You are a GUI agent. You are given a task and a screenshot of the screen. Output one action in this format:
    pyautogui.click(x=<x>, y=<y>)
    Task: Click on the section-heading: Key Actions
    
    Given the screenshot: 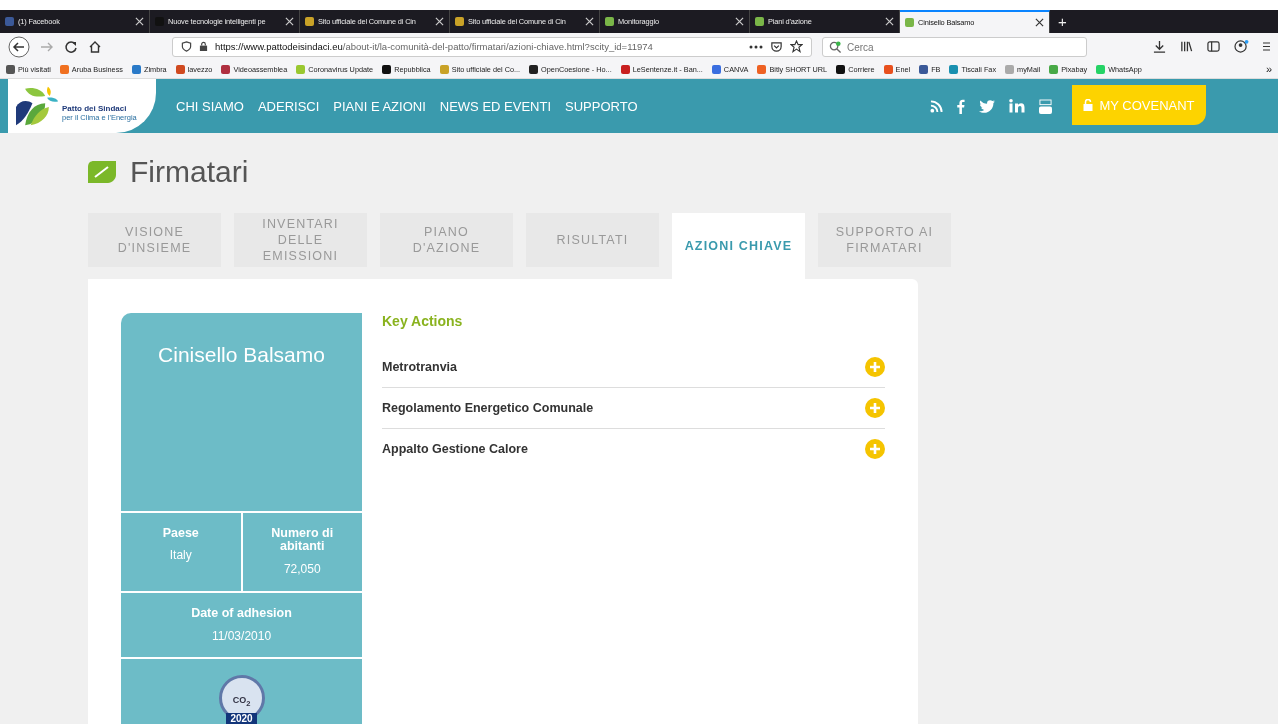 What is the action you would take?
    pyautogui.click(x=423, y=321)
    